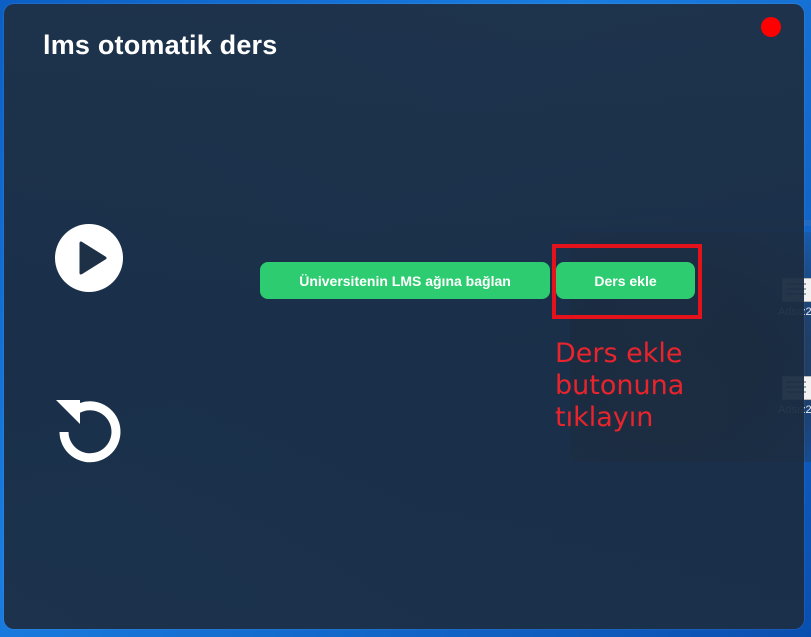  I want to click on restart-button, so click(88, 432).